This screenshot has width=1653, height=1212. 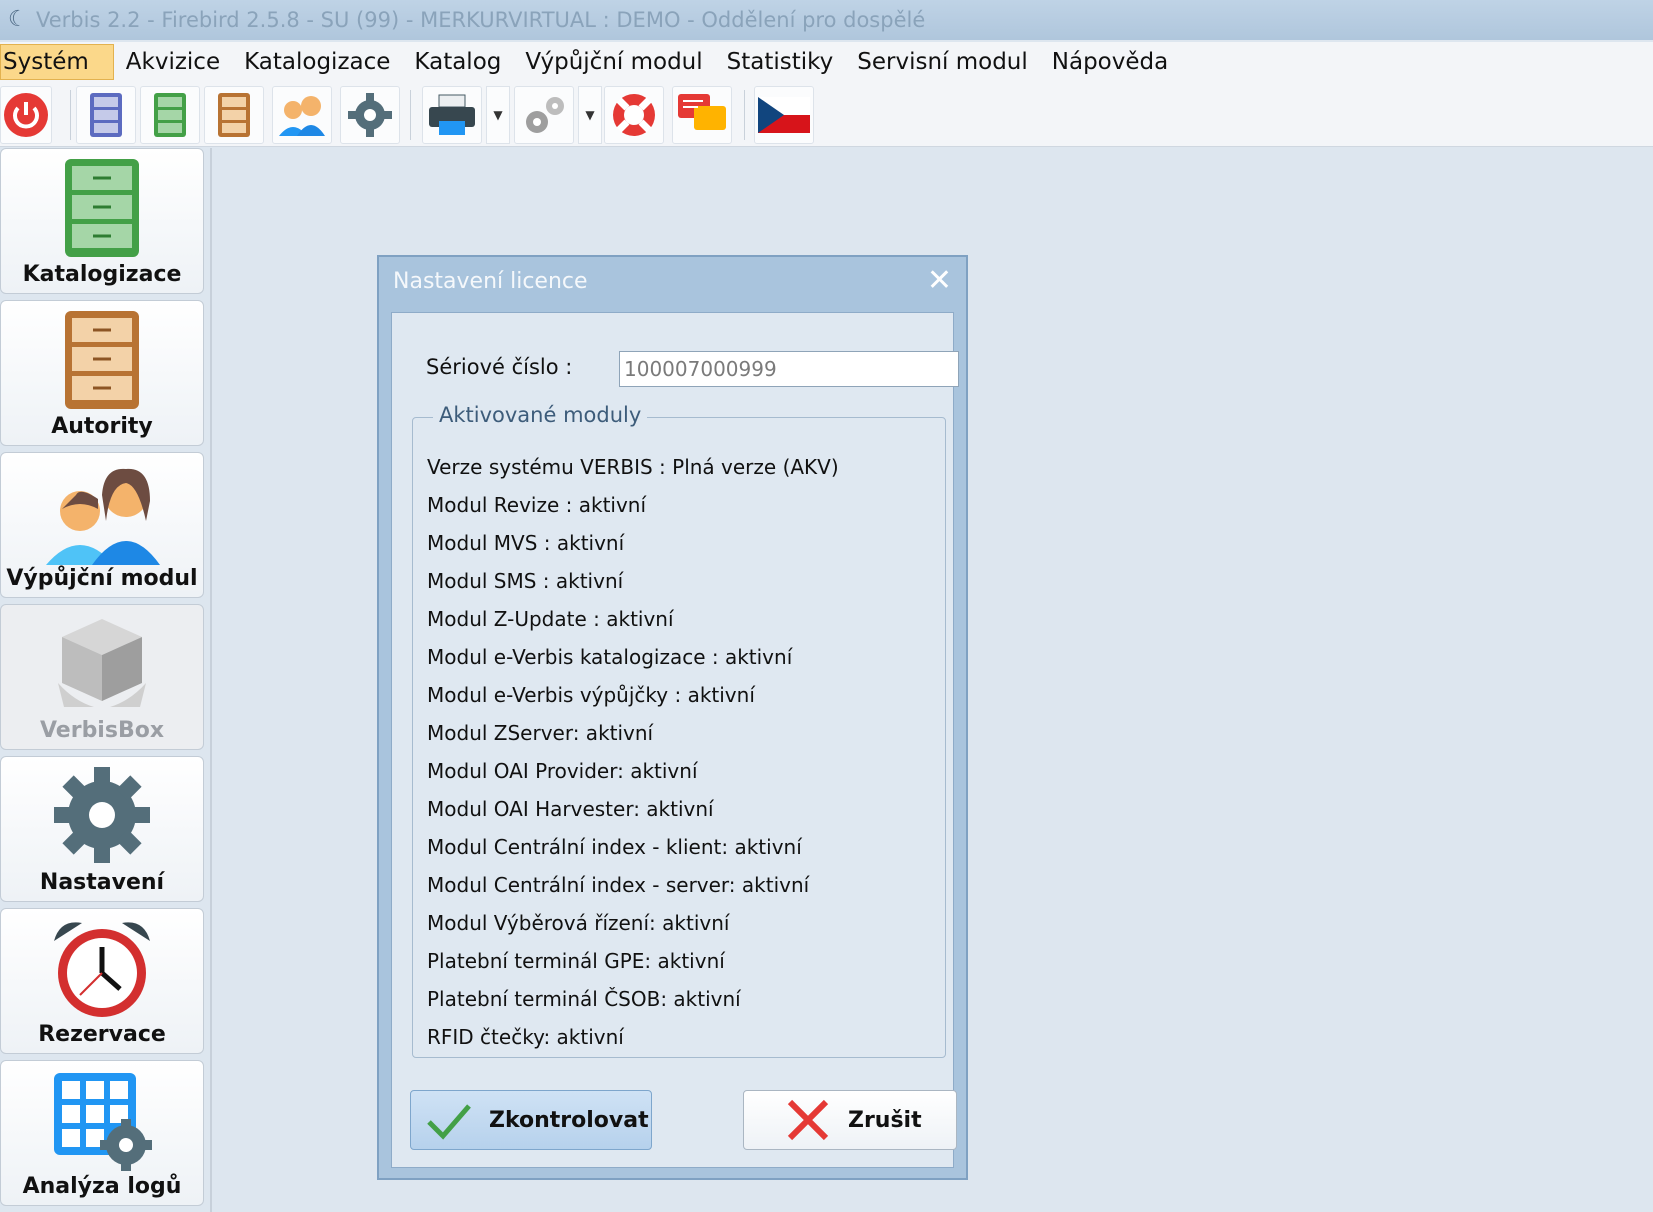 What do you see at coordinates (102, 426) in the screenshot?
I see `sidebar-item-label: Autority` at bounding box center [102, 426].